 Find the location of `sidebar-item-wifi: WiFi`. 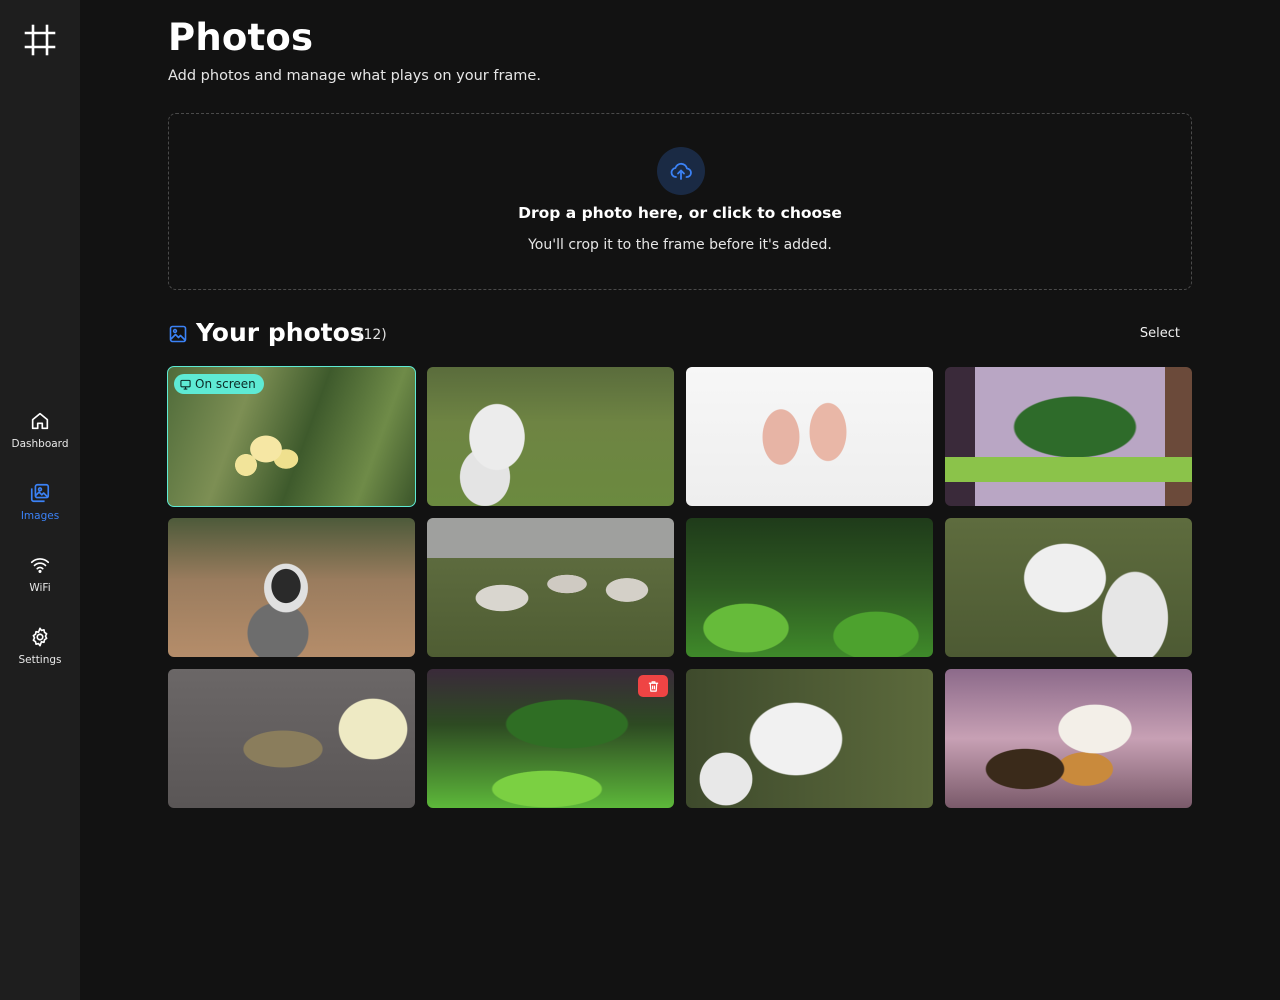

sidebar-item-wifi: WiFi is located at coordinates (40, 588).